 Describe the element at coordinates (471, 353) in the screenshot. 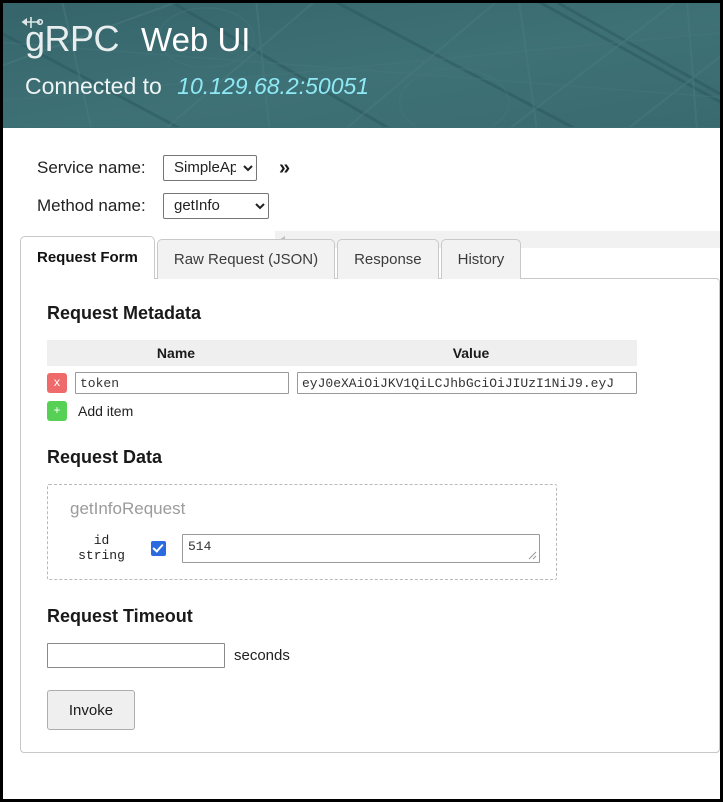

I see `metadata-column-value: Value` at that location.